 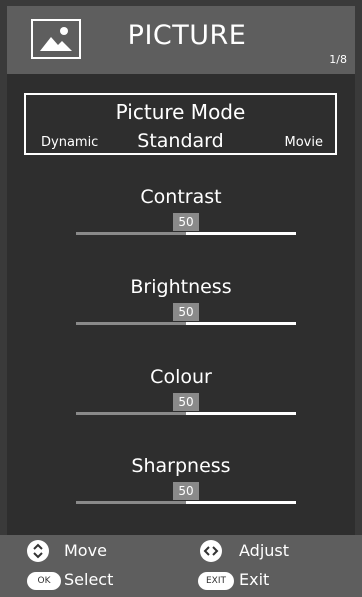 I want to click on colour-setting: Colour 50, so click(x=181, y=396).